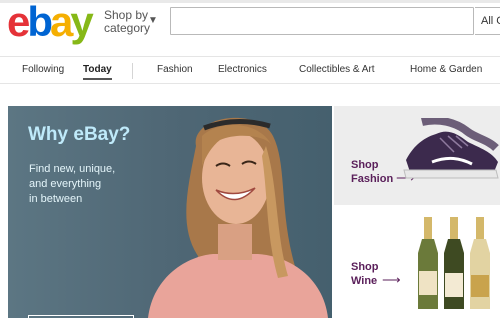  Describe the element at coordinates (97, 72) in the screenshot. I see `nav-today: Today` at that location.